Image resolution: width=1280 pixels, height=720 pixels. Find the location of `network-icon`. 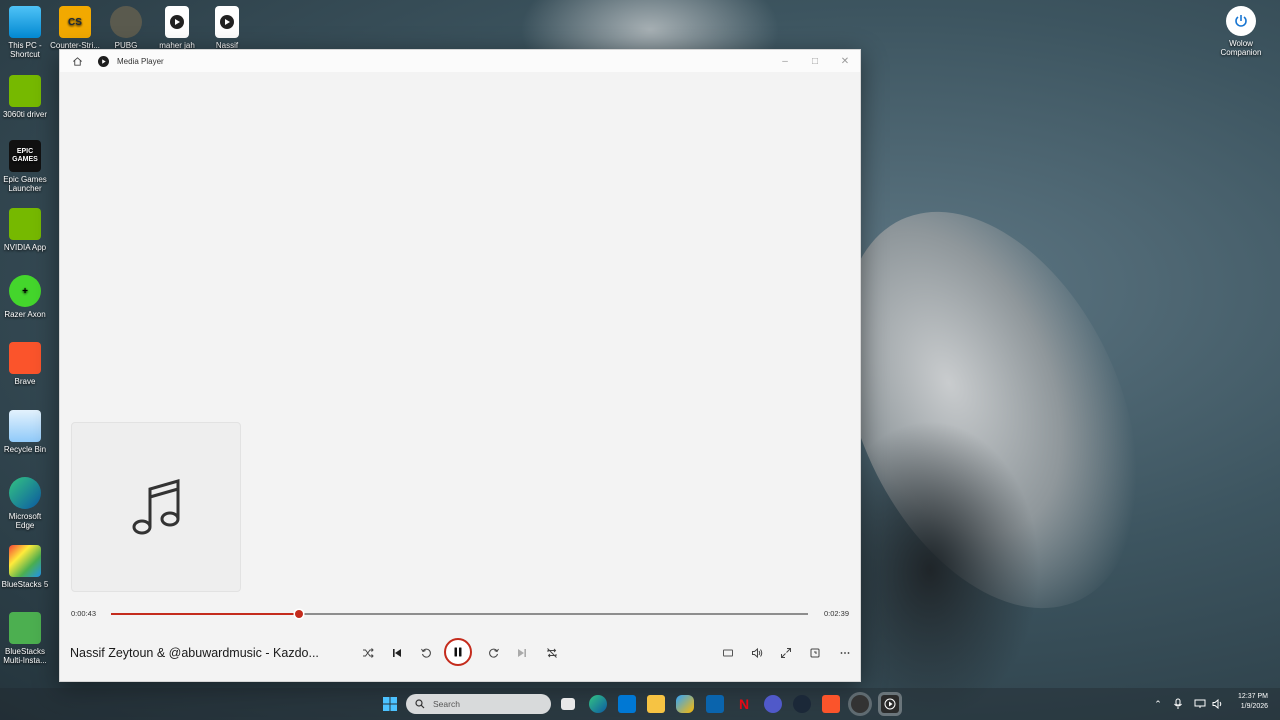

network-icon is located at coordinates (1200, 704).